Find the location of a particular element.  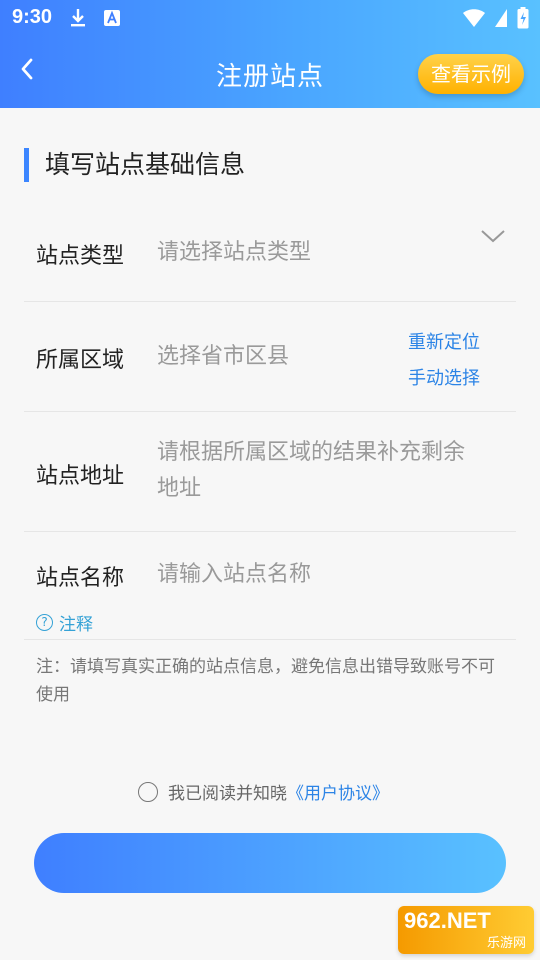

name-row: 站点名称 请输入站点名称 ? 注释 is located at coordinates (270, 586).